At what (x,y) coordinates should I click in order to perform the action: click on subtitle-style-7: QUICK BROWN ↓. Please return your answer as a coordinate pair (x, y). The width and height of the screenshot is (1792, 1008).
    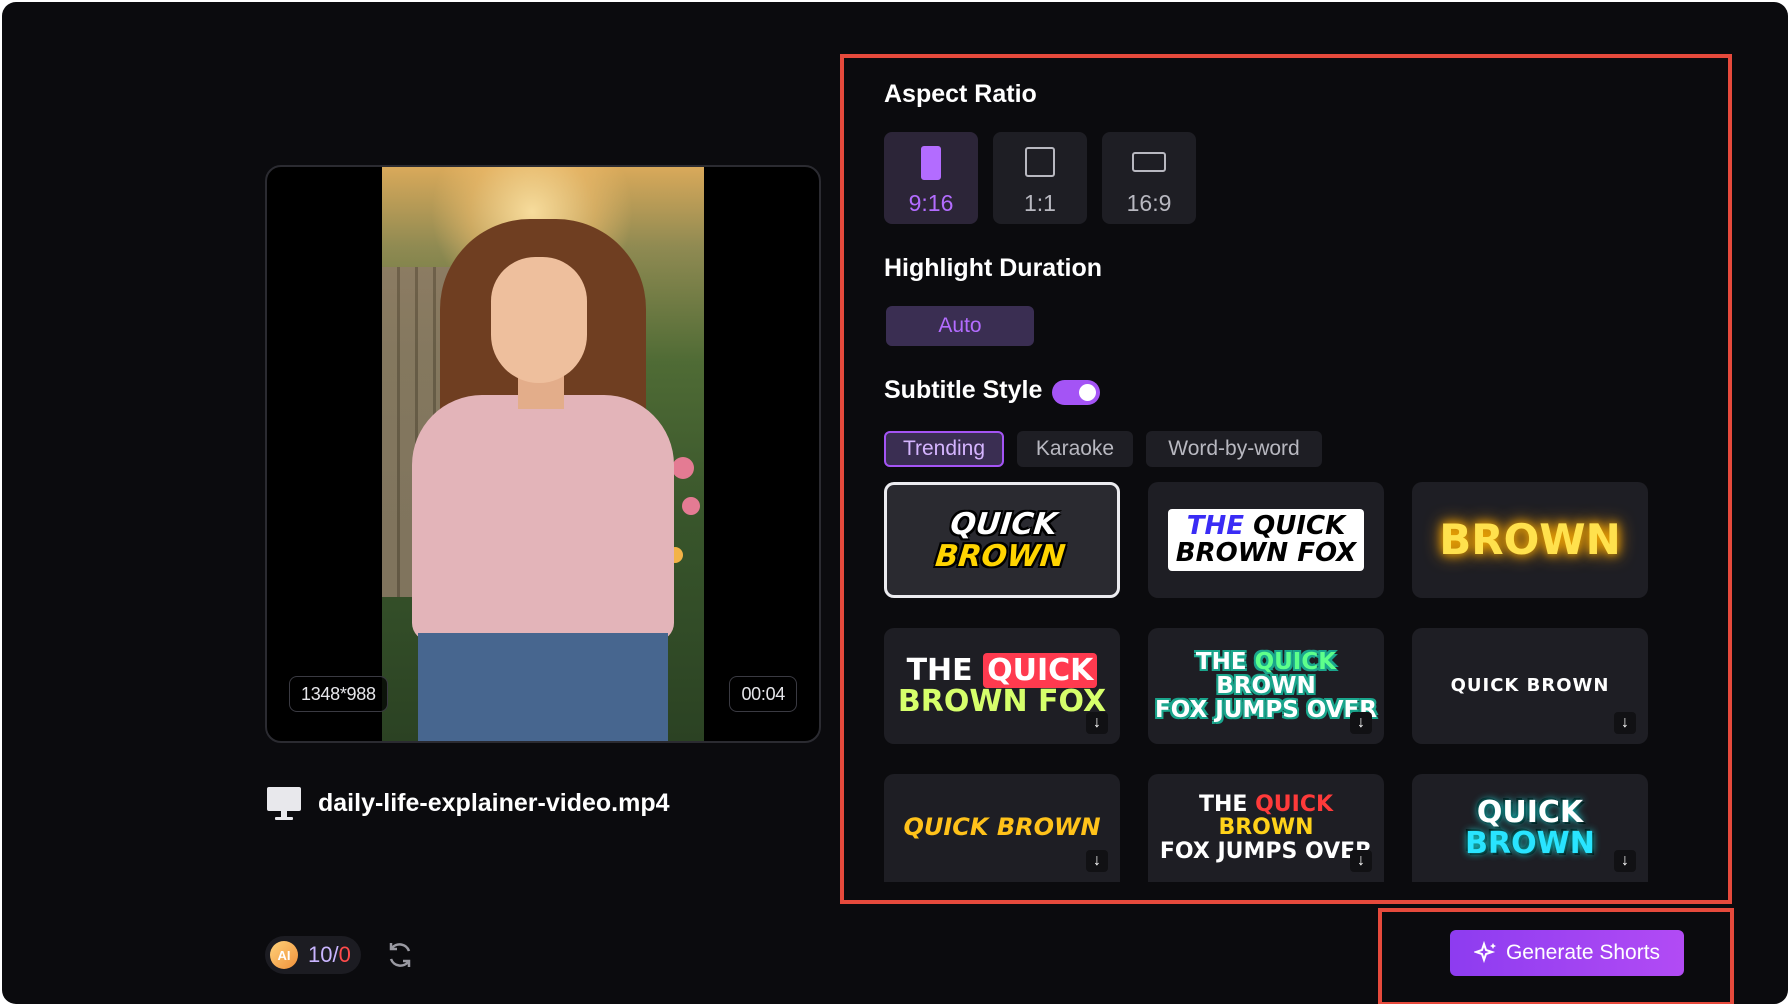
    Looking at the image, I should click on (1002, 828).